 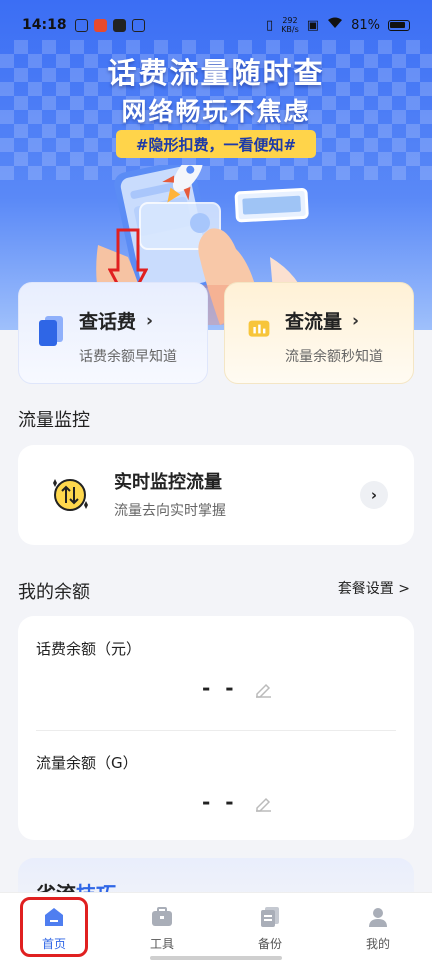 What do you see at coordinates (54, 917) in the screenshot?
I see `home-icon` at bounding box center [54, 917].